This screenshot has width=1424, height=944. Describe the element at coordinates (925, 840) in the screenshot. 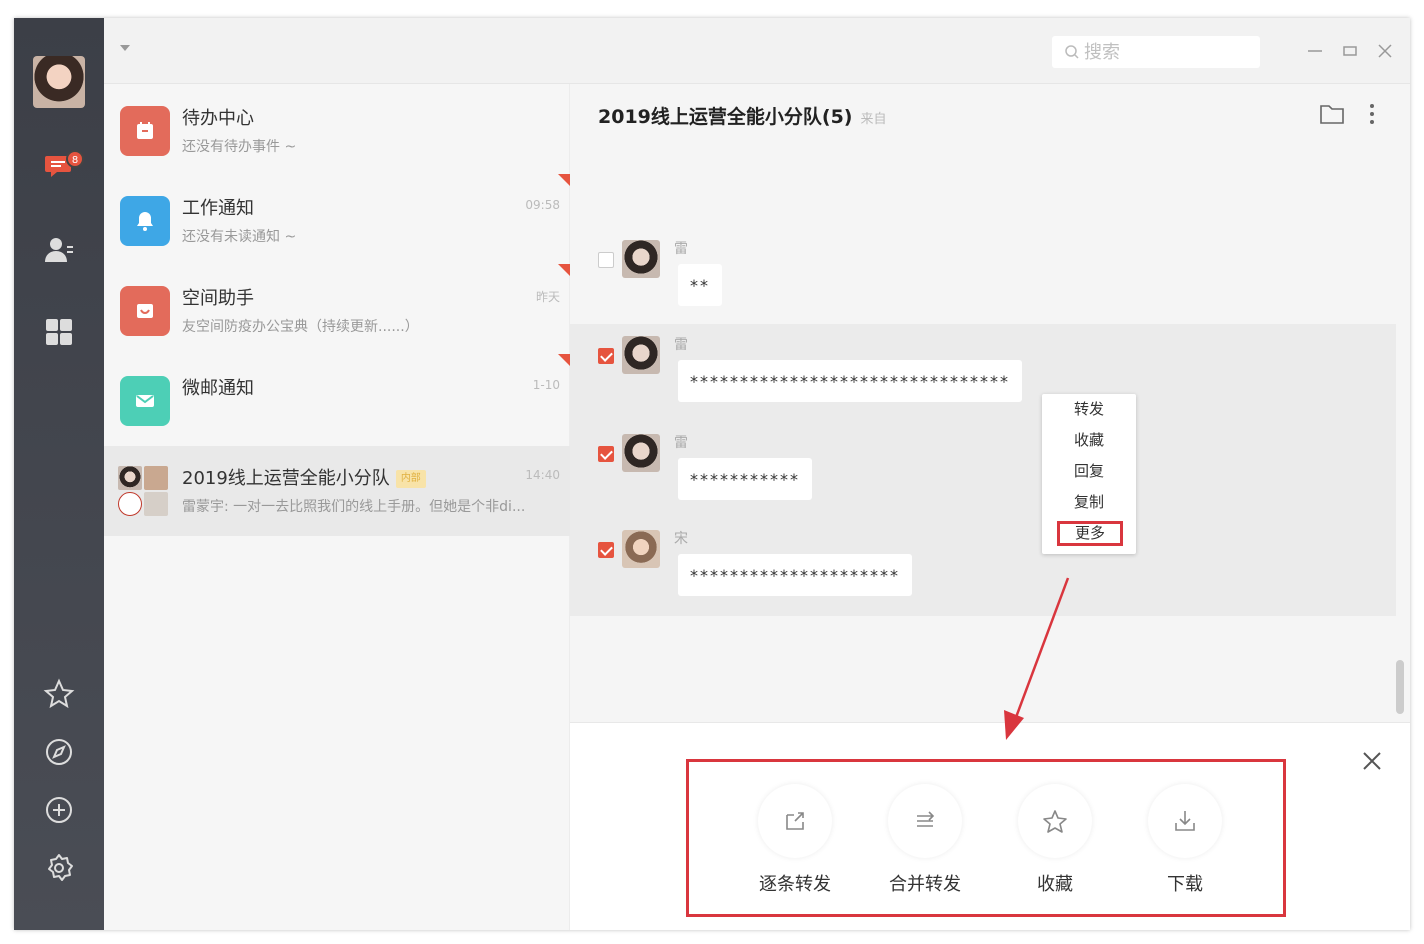

I see `merge-forward-button: 合并转发` at that location.